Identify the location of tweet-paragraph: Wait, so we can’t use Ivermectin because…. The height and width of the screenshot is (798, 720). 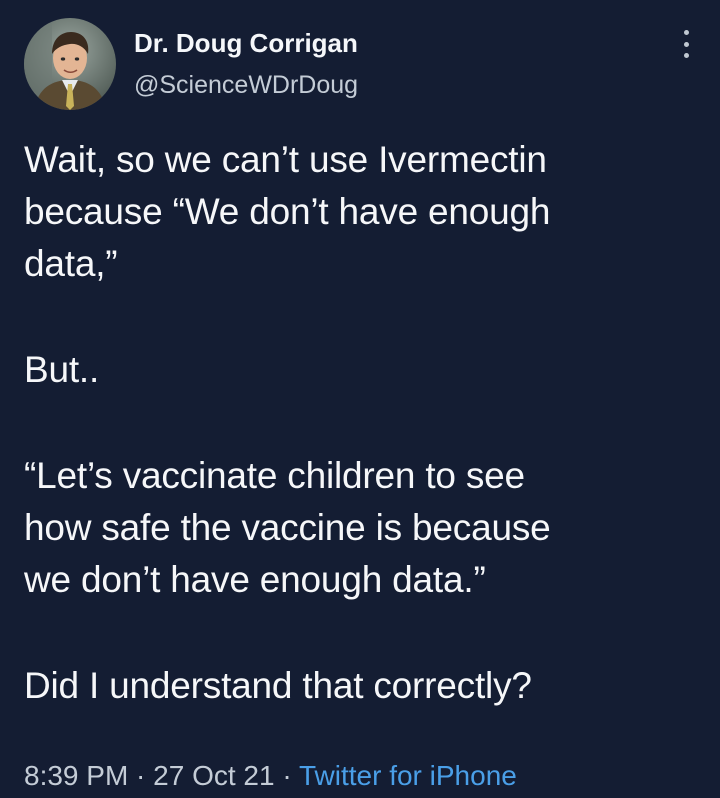
(287, 211).